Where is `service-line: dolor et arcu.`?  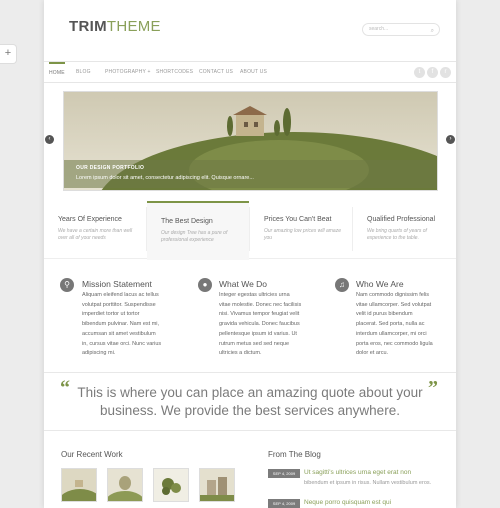
service-line: dolor et arcu. is located at coordinates (372, 353).